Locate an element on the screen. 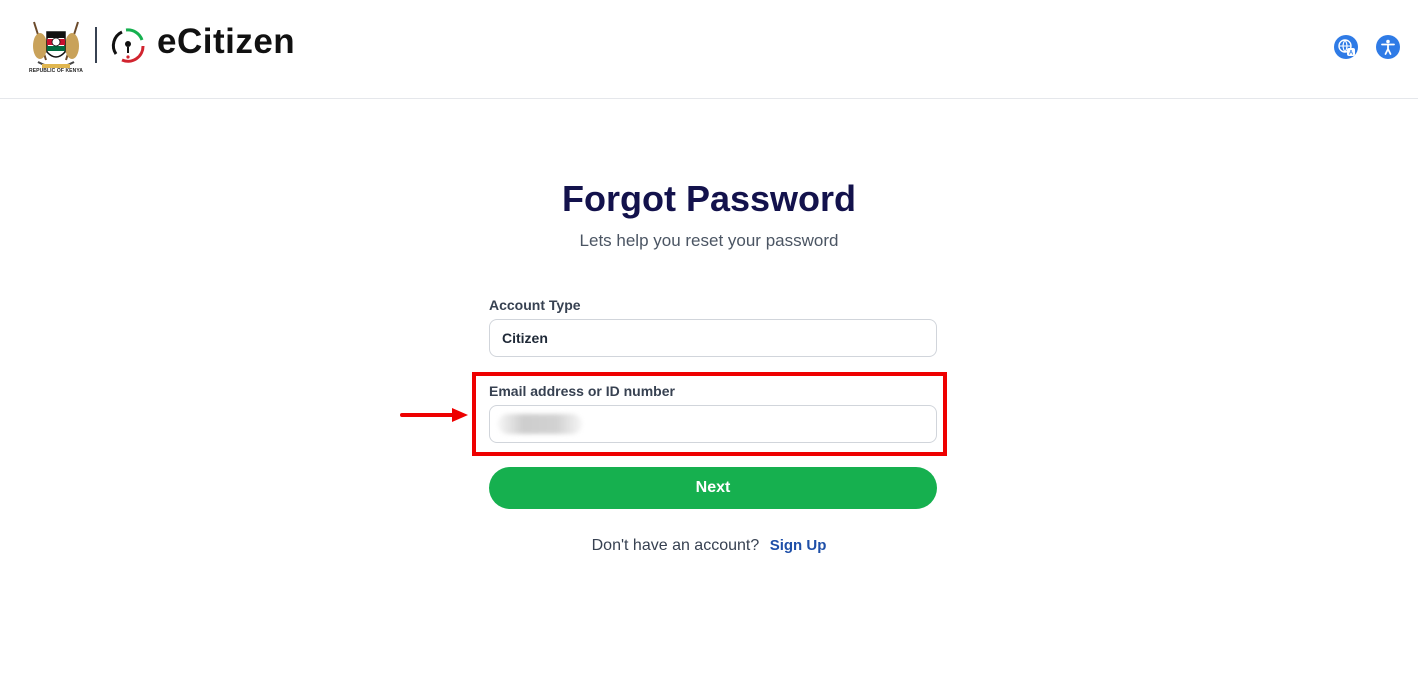 The width and height of the screenshot is (1418, 680). accessibility-icon is located at coordinates (1388, 47).